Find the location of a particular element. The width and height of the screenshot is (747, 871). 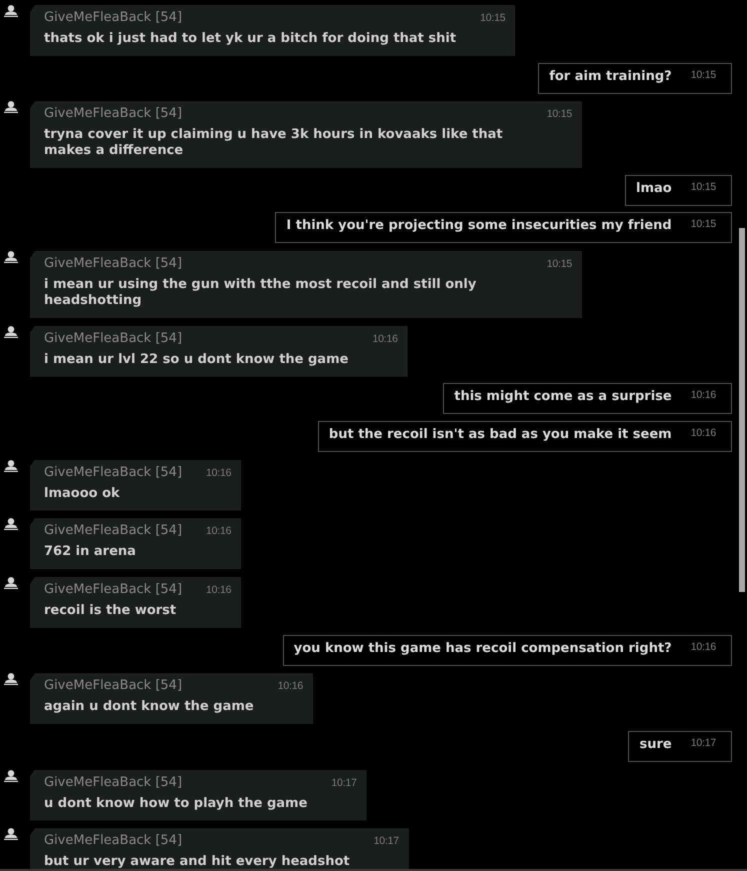

message-text: i mean ur using the gun with tthe most recoil and still only headshotting is located at coordinates (261, 293).